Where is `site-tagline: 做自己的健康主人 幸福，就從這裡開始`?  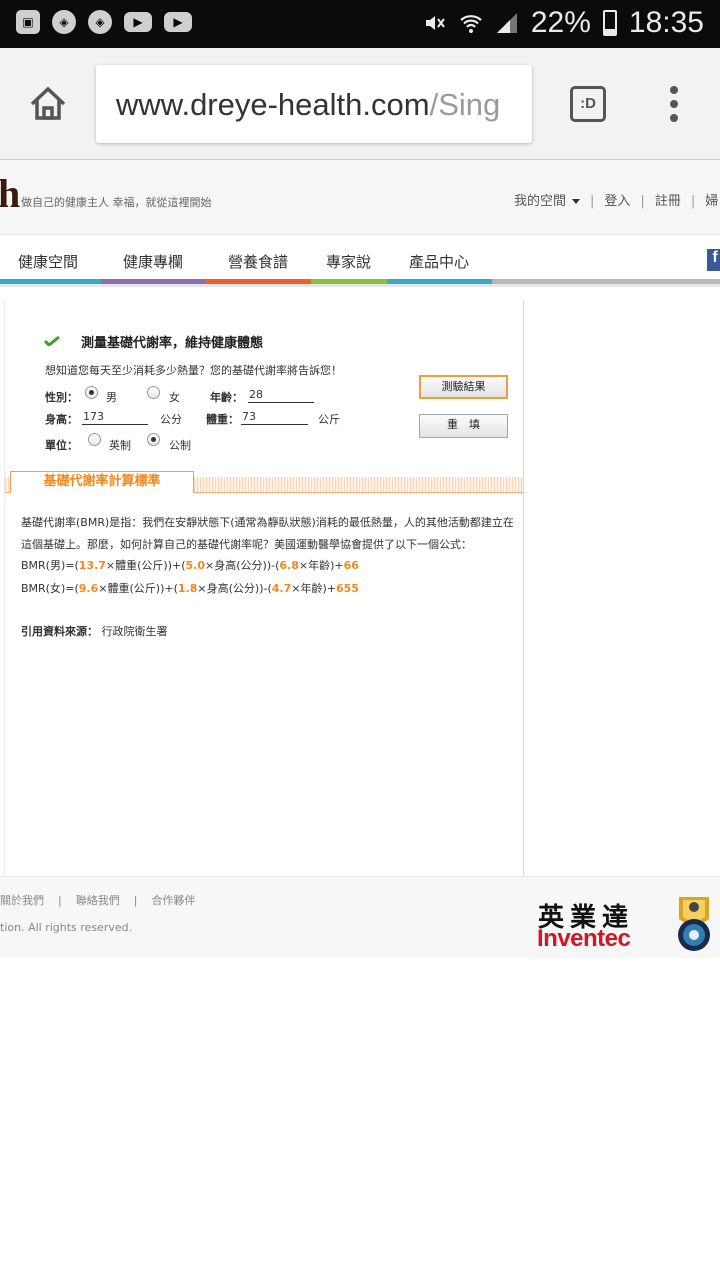 site-tagline: 做自己的健康主人 幸福，就從這裡開始 is located at coordinates (116, 202).